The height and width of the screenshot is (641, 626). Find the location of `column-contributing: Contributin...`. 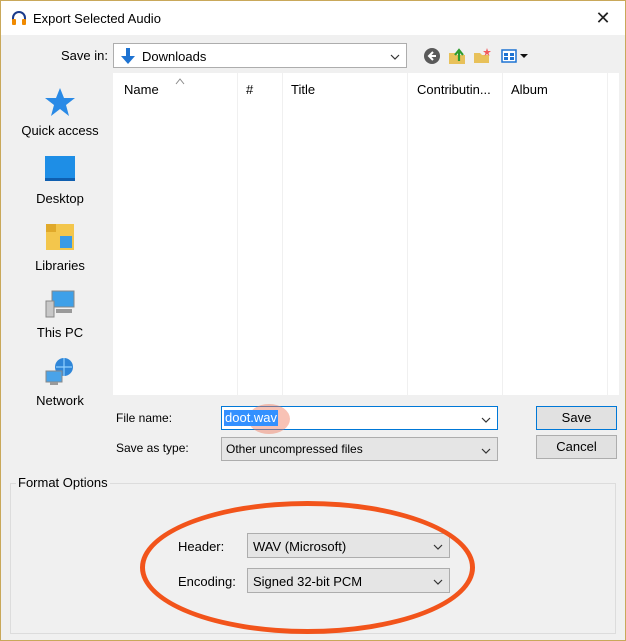

column-contributing: Contributin... is located at coordinates (455, 234).